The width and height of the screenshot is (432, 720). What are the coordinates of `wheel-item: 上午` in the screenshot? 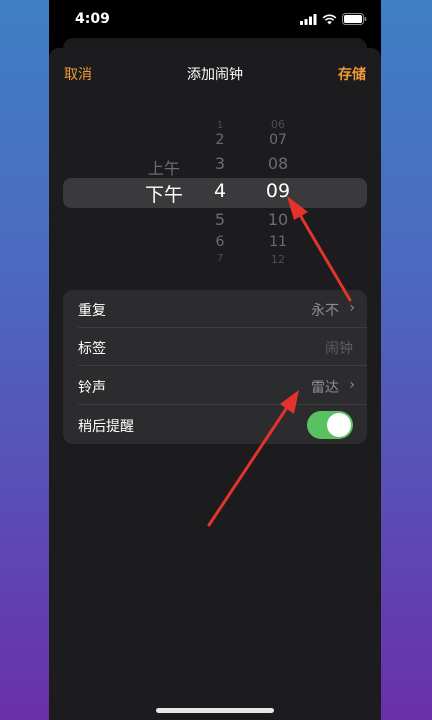 It's located at (164, 167).